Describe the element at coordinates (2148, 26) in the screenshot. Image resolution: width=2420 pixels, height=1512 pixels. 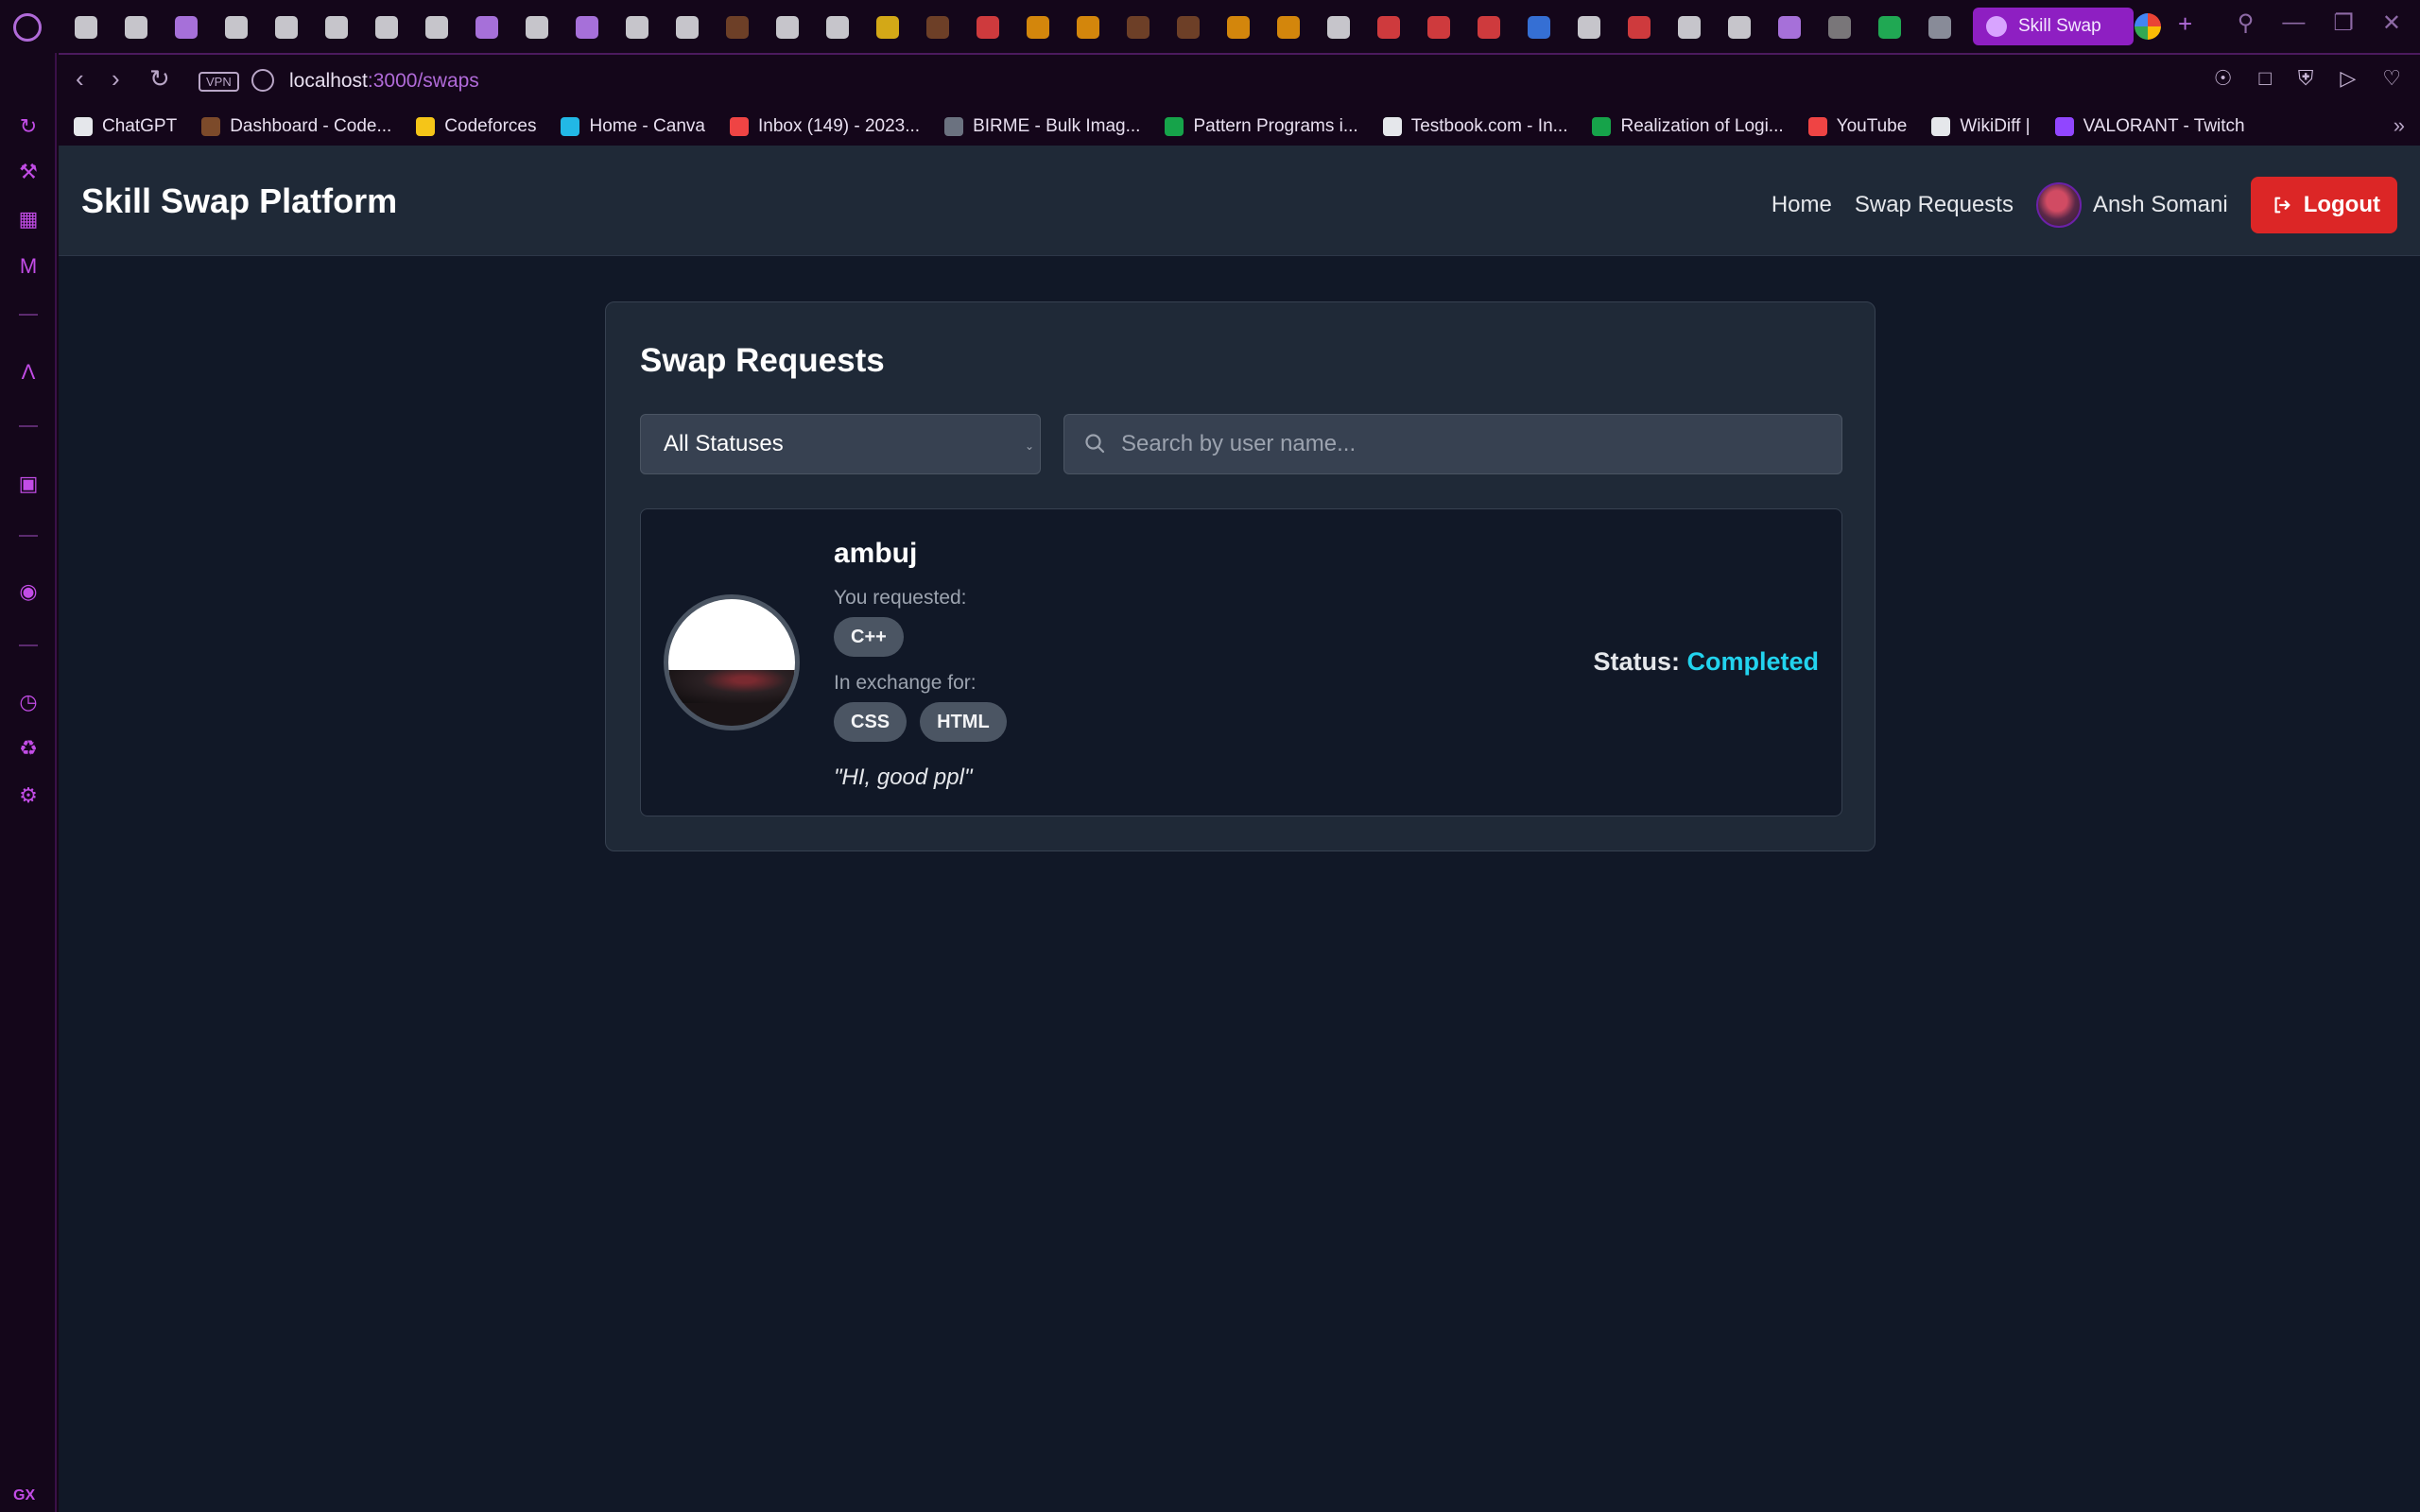
I see `google-tab-icon` at that location.